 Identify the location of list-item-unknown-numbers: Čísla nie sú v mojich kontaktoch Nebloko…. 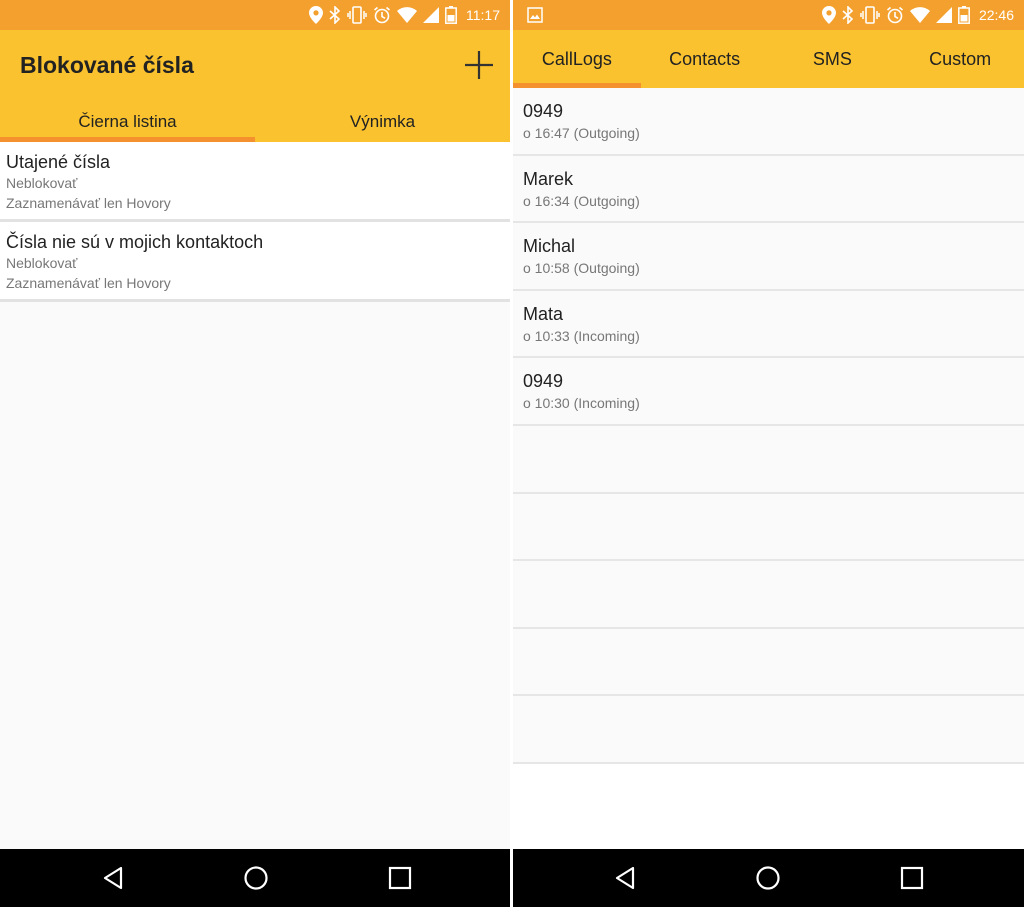
(255, 262).